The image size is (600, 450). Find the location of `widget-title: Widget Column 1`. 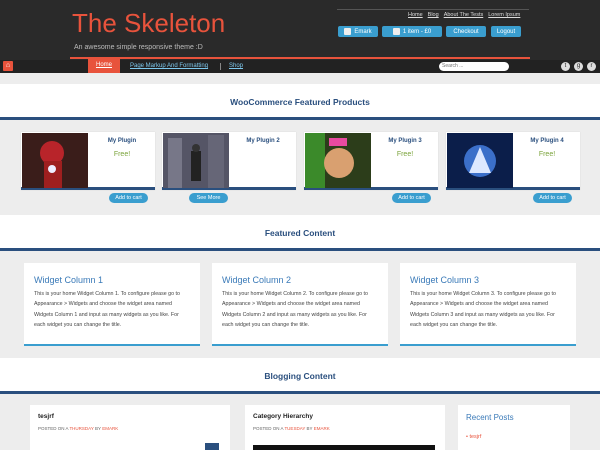

widget-title: Widget Column 1 is located at coordinates (112, 280).